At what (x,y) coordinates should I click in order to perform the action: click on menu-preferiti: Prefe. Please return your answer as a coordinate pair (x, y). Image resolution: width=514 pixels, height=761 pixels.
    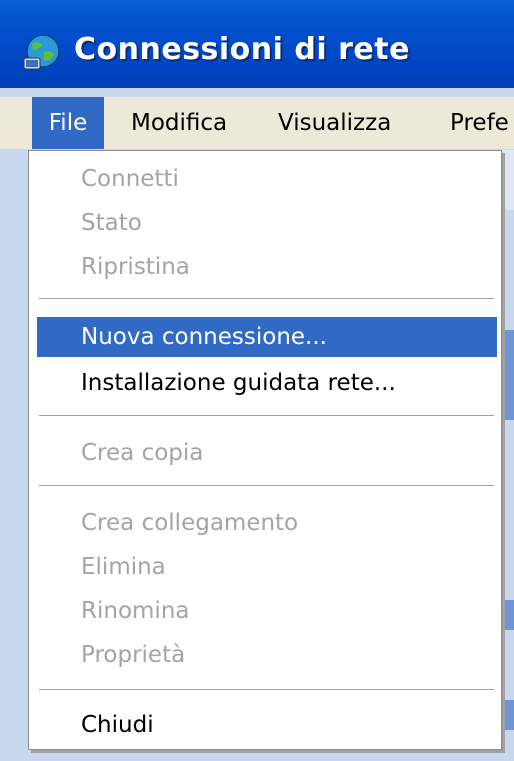
    Looking at the image, I should click on (479, 123).